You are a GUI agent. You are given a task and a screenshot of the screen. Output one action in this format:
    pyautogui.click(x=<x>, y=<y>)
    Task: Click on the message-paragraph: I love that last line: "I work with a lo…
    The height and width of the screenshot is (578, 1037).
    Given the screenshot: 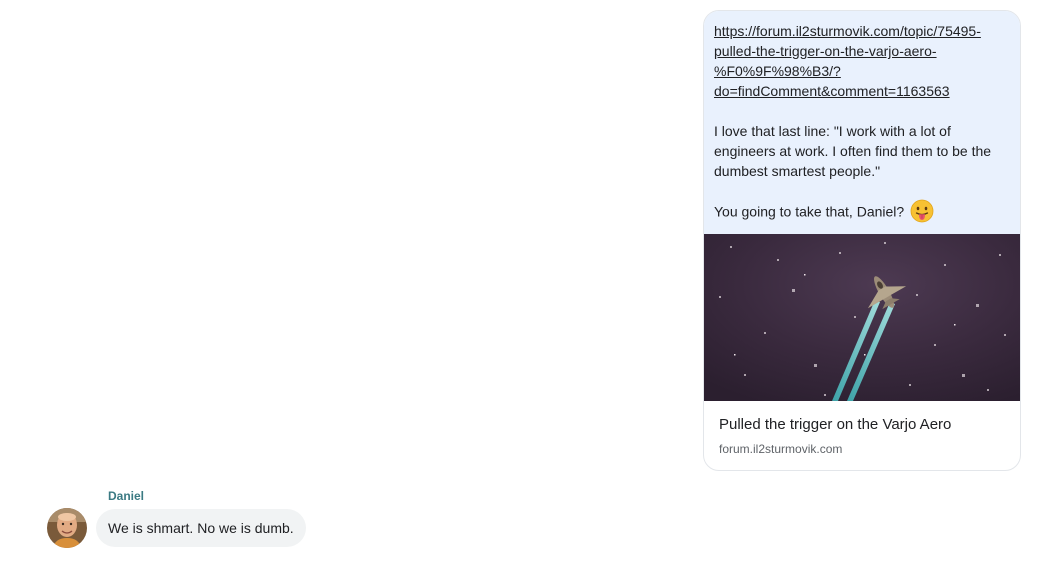 What is the action you would take?
    pyautogui.click(x=862, y=151)
    